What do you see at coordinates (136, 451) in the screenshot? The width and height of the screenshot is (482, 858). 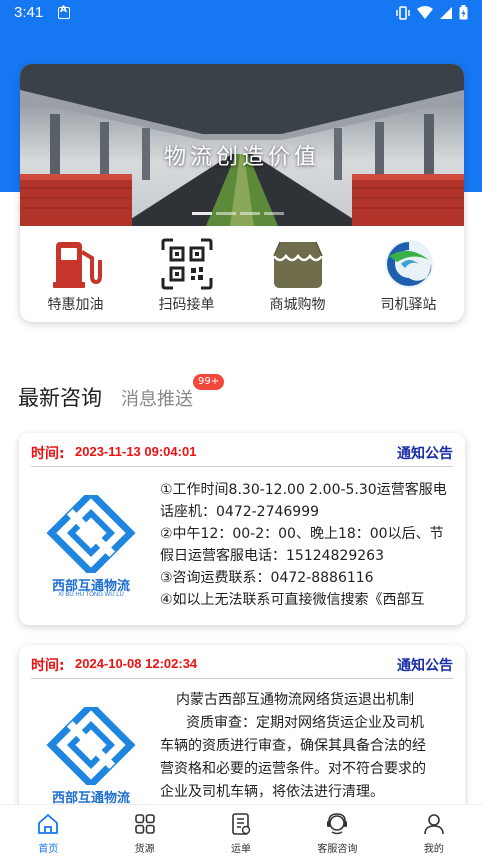 I see `notice-time: 2023-11-13 09:04:01` at bounding box center [136, 451].